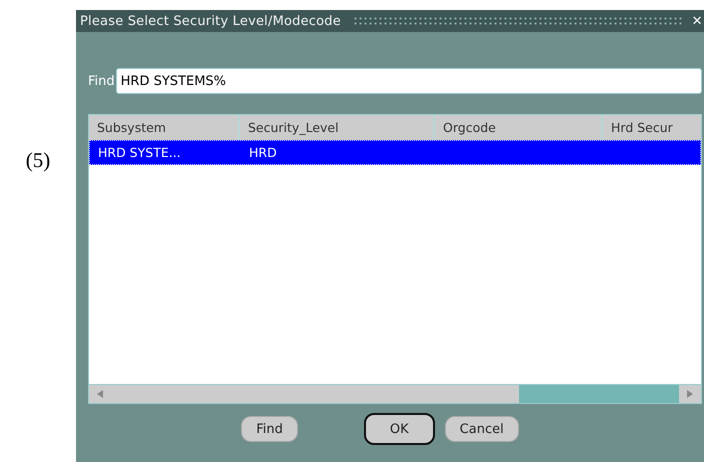 The width and height of the screenshot is (704, 462). What do you see at coordinates (697, 21) in the screenshot?
I see `close-button: ×` at bounding box center [697, 21].